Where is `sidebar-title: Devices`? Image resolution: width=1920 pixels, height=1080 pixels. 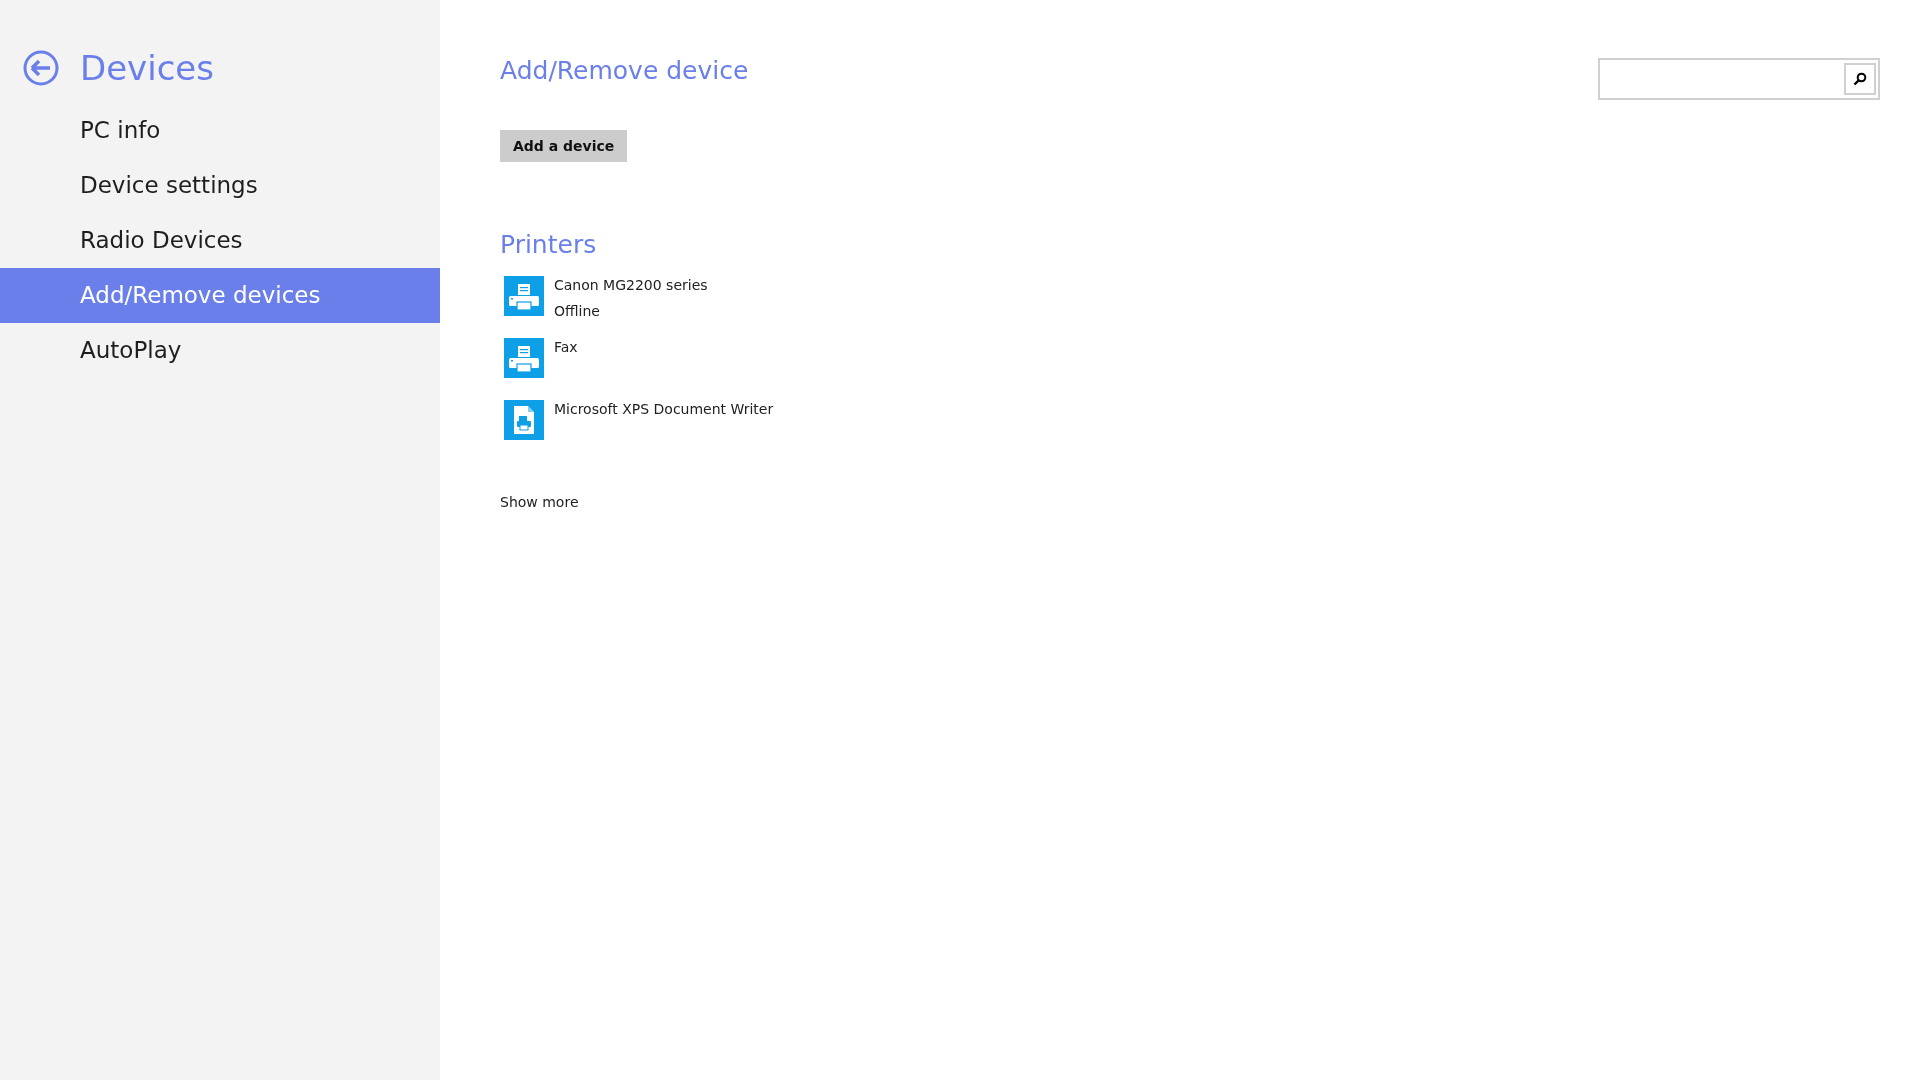 sidebar-title: Devices is located at coordinates (147, 68).